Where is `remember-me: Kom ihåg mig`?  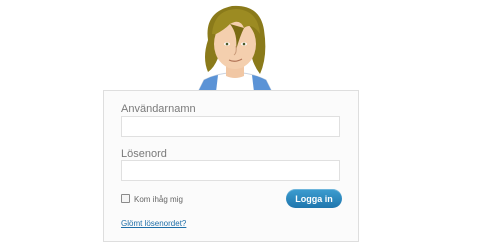
remember-me: Kom ihåg mig is located at coordinates (152, 199).